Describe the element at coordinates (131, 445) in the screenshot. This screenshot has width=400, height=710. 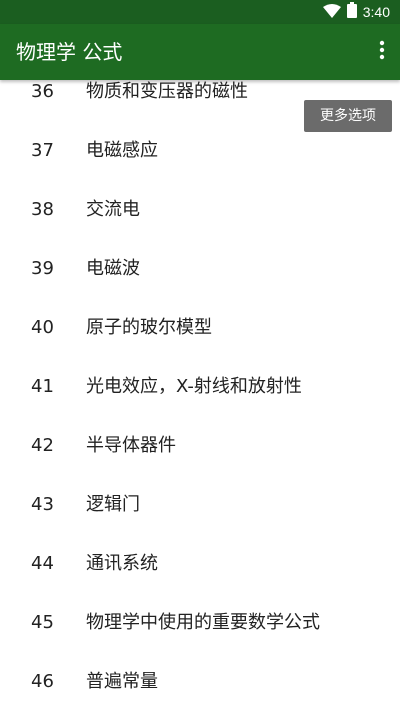
I see `chapter-title: 半导体器件` at that location.